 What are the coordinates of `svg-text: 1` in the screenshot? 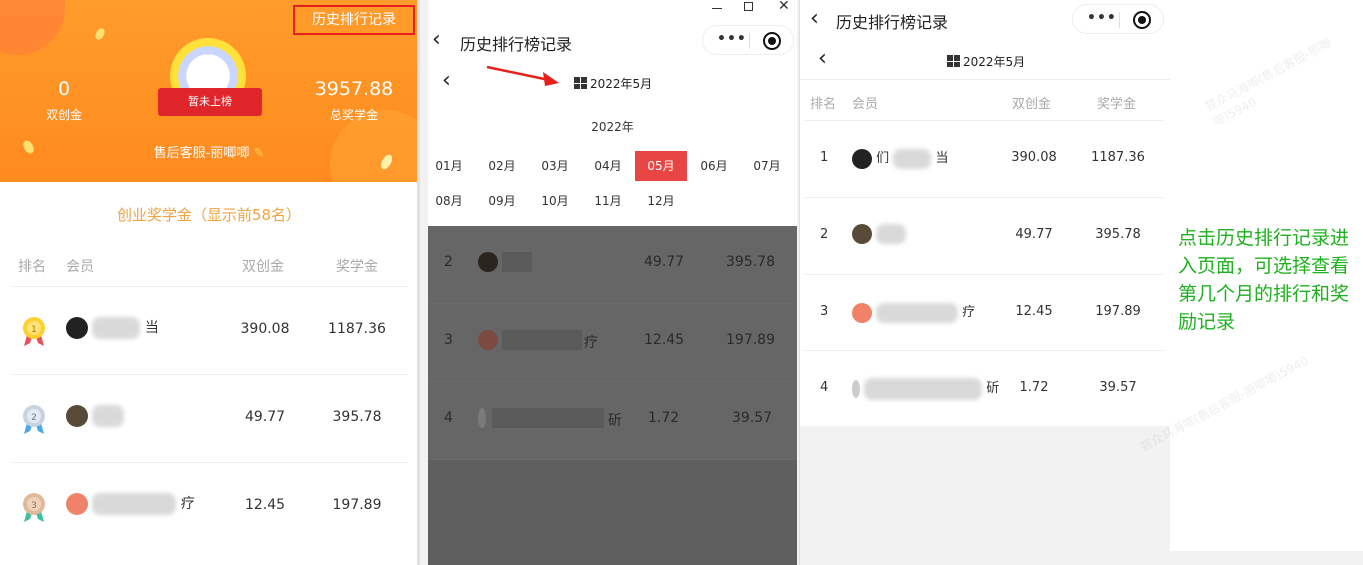 It's located at (34, 330).